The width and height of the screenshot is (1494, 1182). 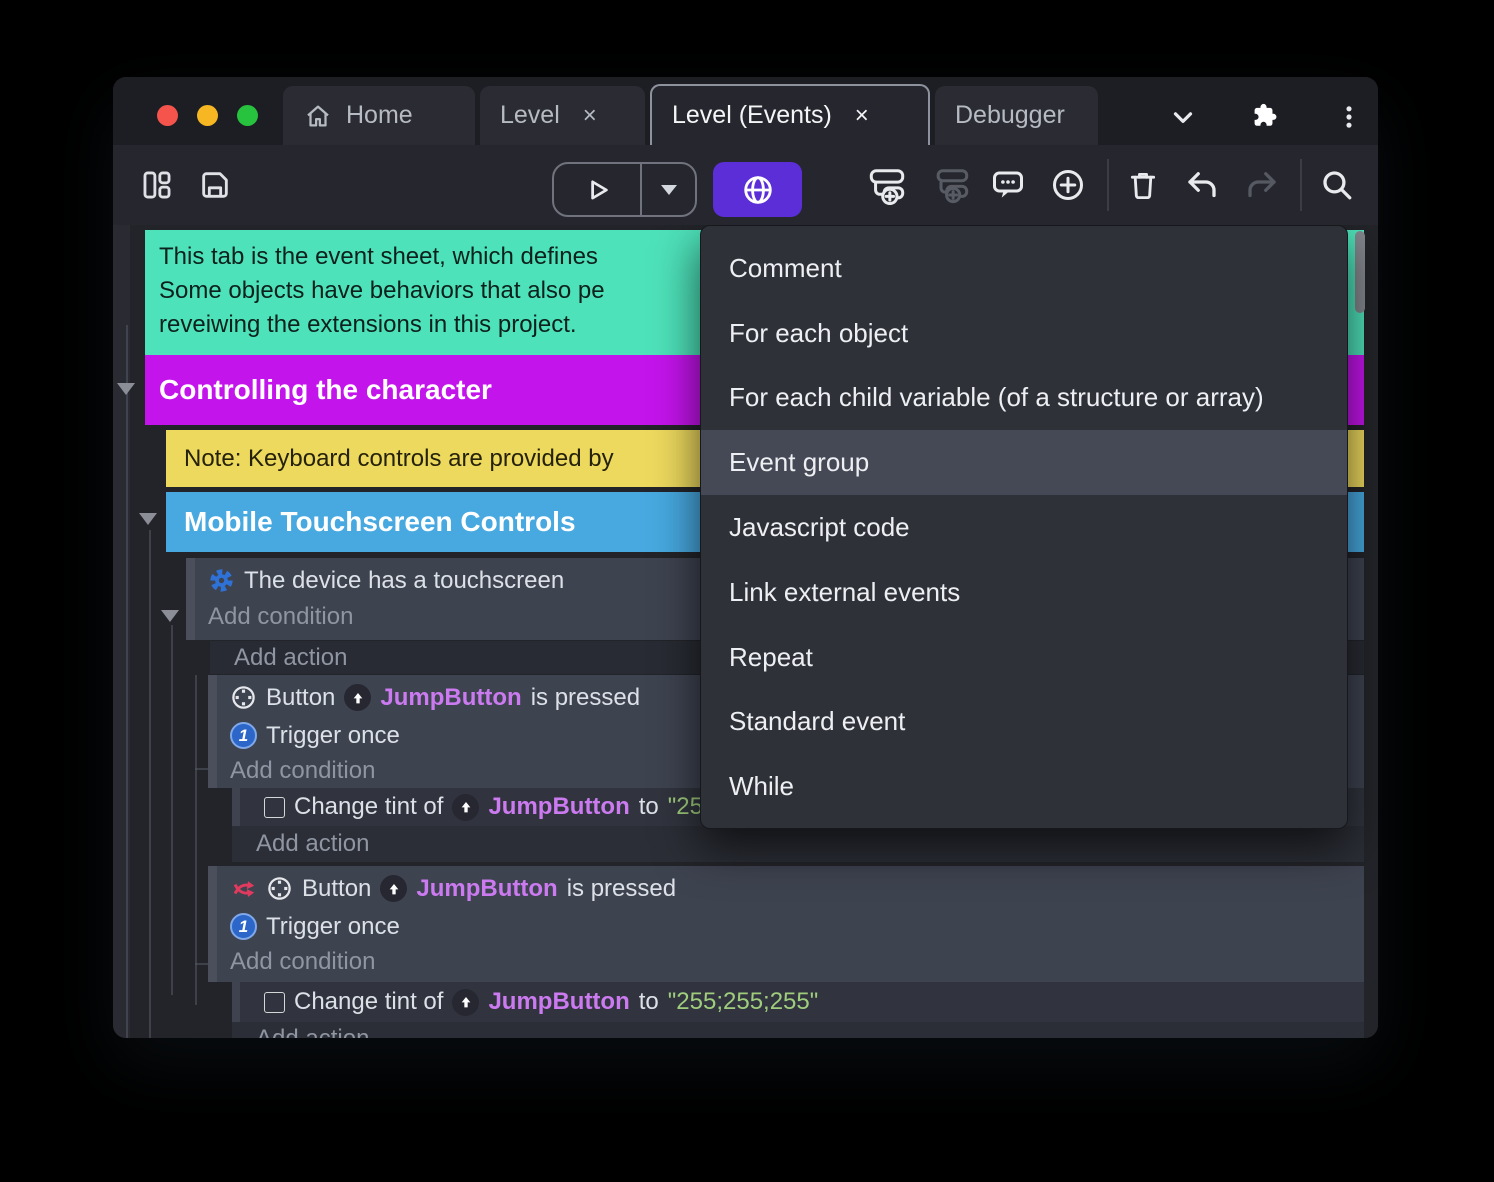 I want to click on menu-item-label: Repeat, so click(x=771, y=656).